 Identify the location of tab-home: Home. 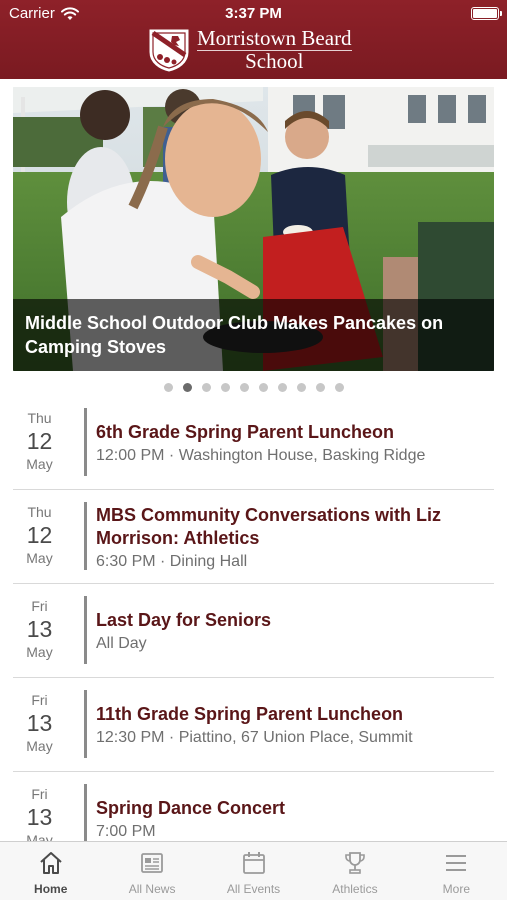
(50, 871).